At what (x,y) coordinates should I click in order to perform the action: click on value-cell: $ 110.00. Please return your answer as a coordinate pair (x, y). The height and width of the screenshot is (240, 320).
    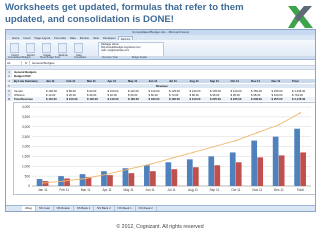
    Looking at the image, I should click on (51, 99).